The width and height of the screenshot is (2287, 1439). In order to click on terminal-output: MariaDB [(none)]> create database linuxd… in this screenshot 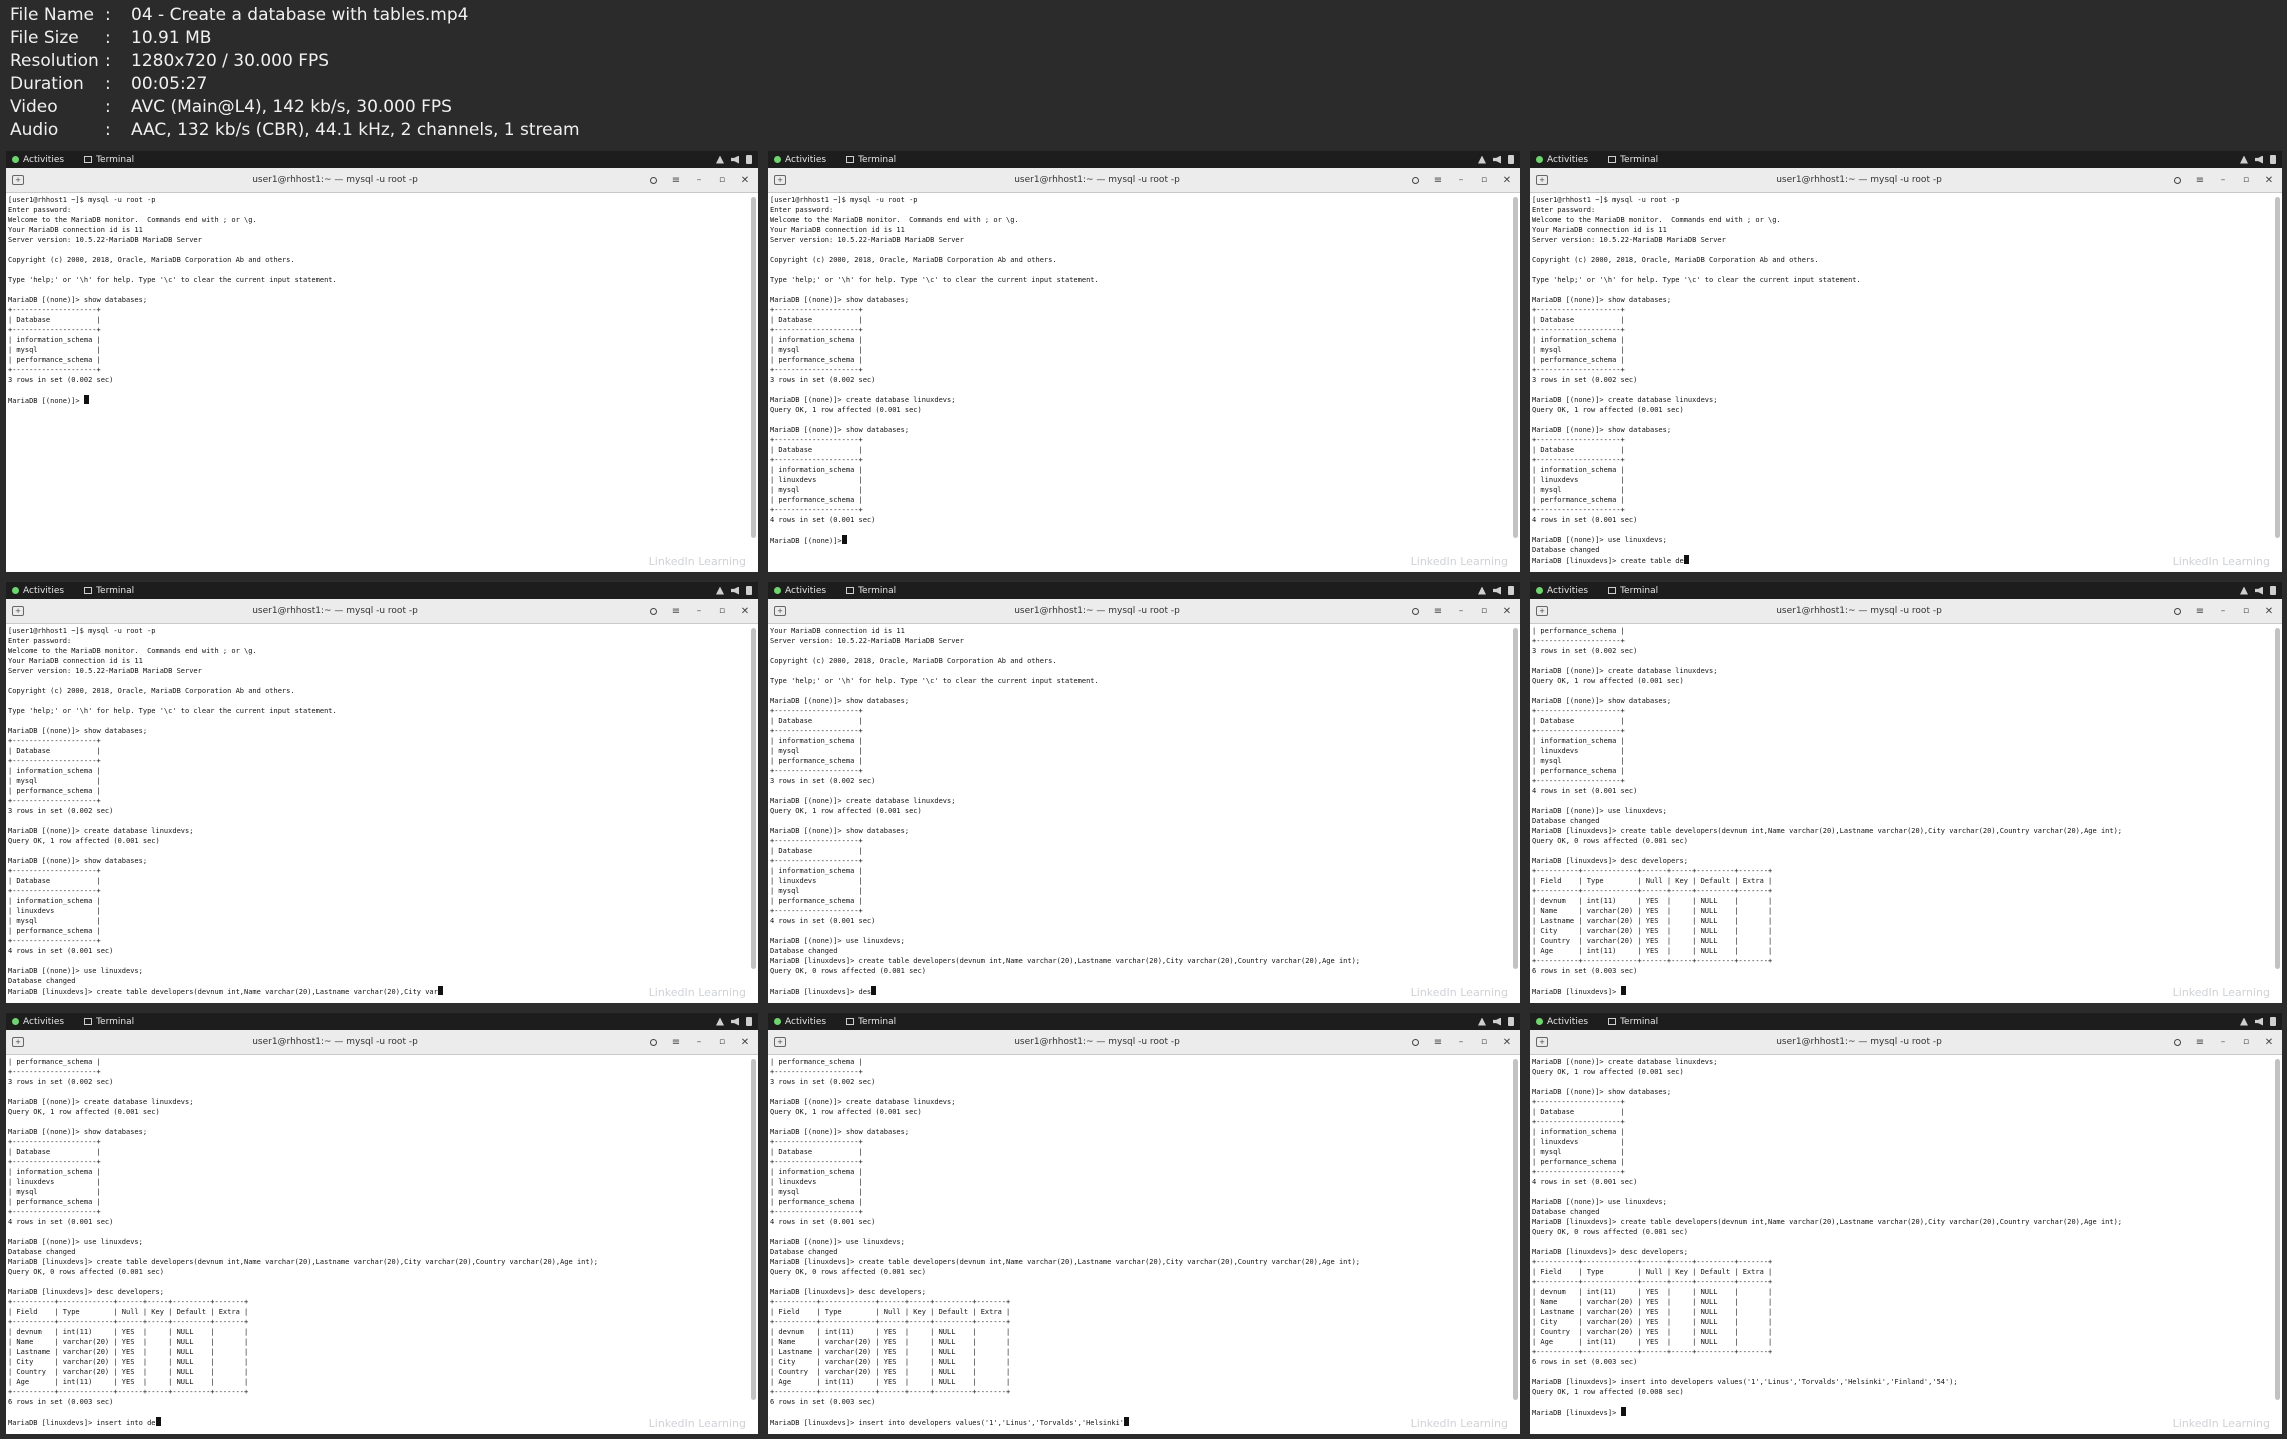, I will do `click(1906, 1244)`.